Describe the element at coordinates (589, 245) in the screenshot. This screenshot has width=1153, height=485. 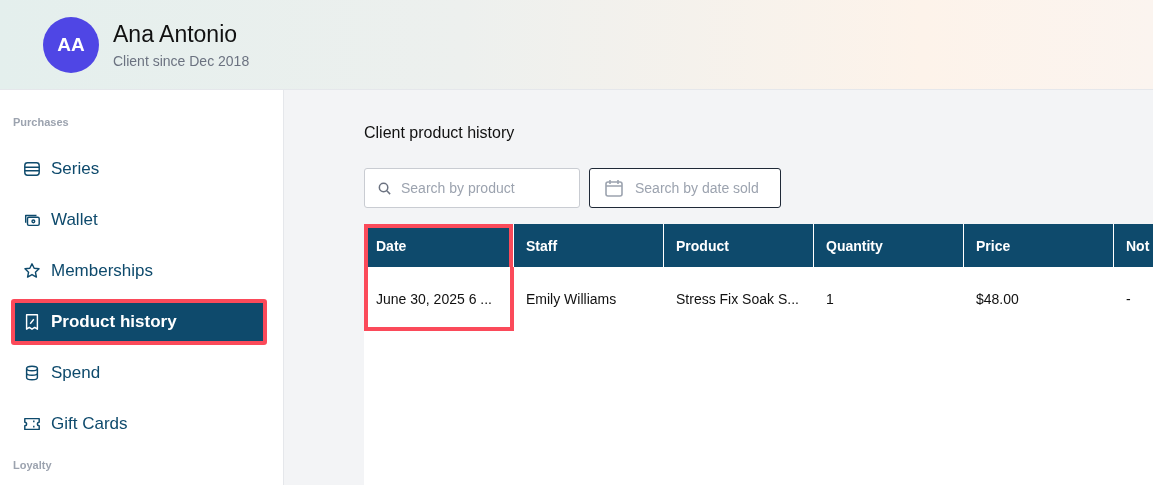
I see `column-header: Staff` at that location.